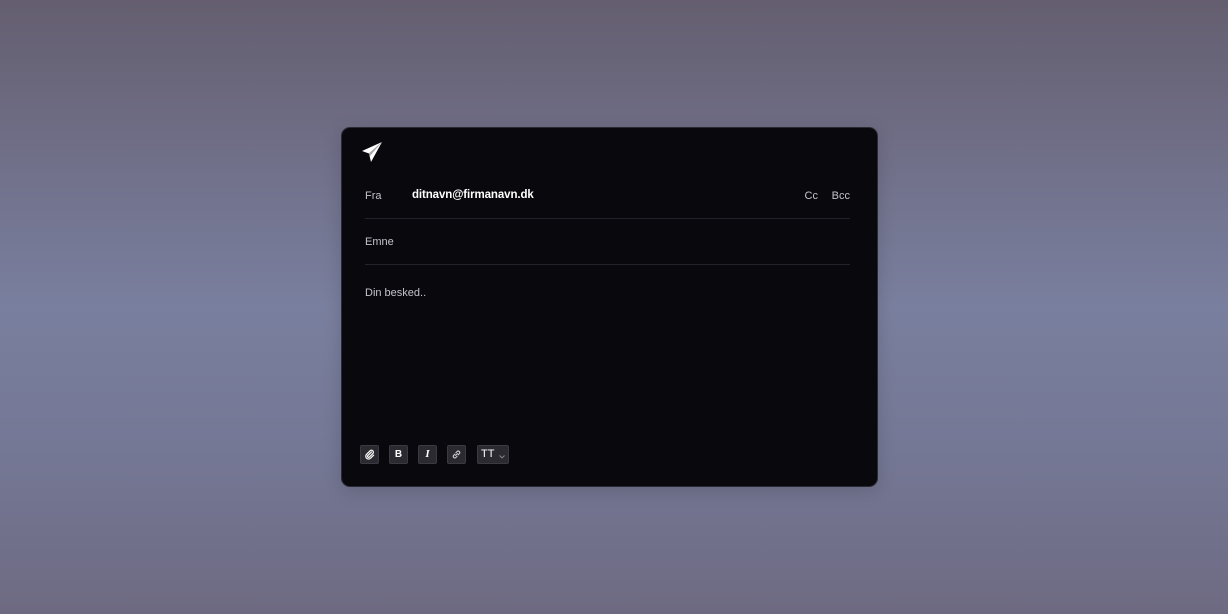 This screenshot has height=614, width=1228. Describe the element at coordinates (841, 196) in the screenshot. I see `bcc-button: Bcc` at that location.